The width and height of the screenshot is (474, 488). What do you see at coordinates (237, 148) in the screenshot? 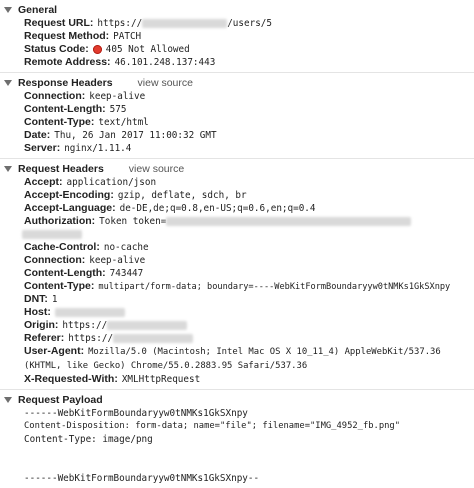
I see `header-row: Server: nginx/1.11.4` at bounding box center [237, 148].